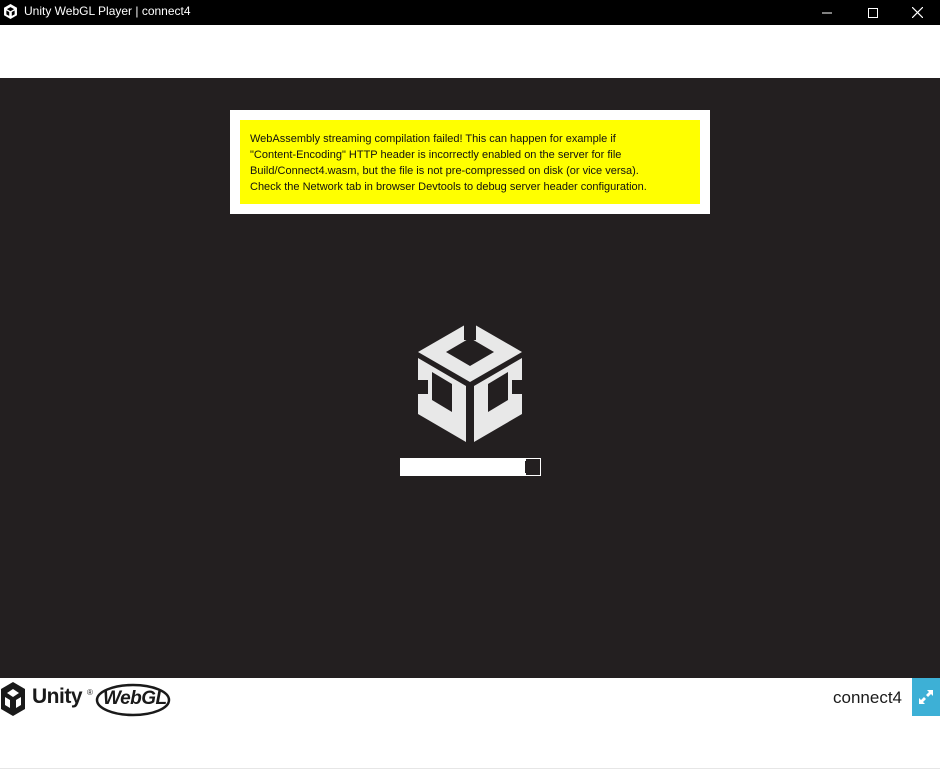 Image resolution: width=940 pixels, height=771 pixels. Describe the element at coordinates (90, 692) in the screenshot. I see `unity-trademark: ®` at that location.